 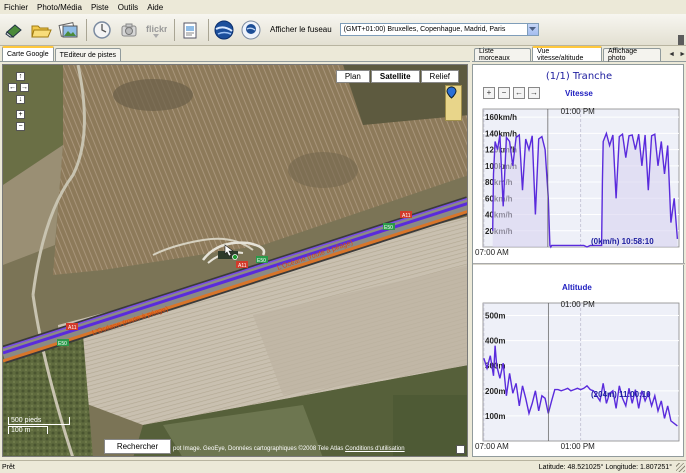 I want to click on google-earth-button, so click(x=224, y=30).